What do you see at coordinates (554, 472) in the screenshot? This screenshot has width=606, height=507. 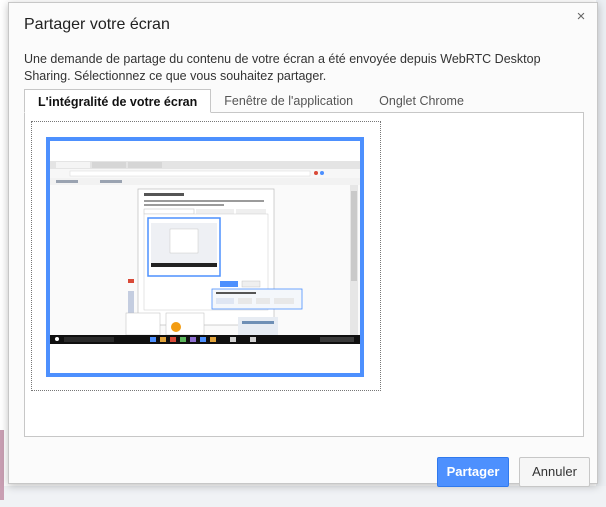 I see `cancel-button: Annuler` at bounding box center [554, 472].